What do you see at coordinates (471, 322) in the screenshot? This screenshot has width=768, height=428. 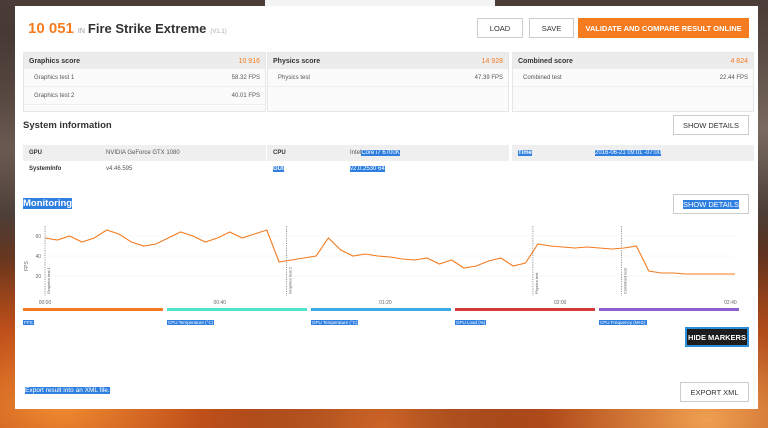 I see `legend-label-gpu-load: GPU Load (%)` at bounding box center [471, 322].